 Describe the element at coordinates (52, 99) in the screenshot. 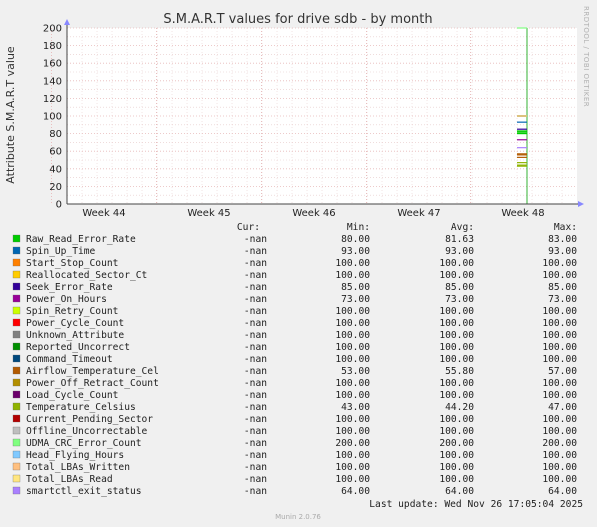

I see `y-tick-label: 120` at that location.